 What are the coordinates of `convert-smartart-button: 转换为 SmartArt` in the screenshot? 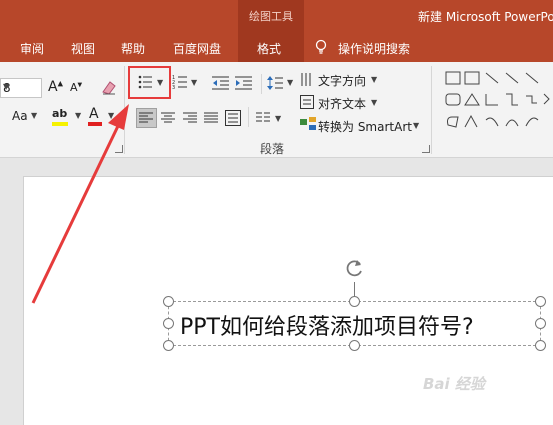 It's located at (365, 126).